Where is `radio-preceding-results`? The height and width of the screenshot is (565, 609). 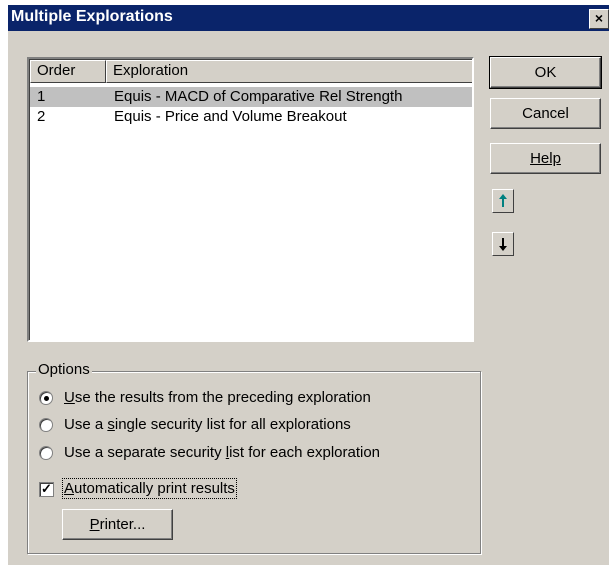 radio-preceding-results is located at coordinates (46, 398).